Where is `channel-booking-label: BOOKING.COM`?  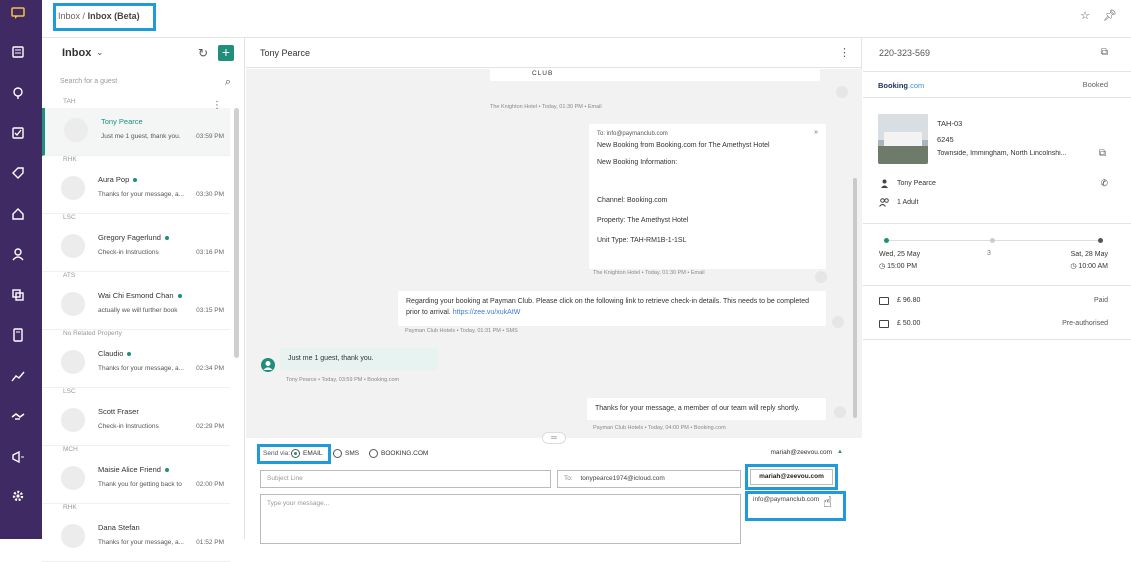 channel-booking-label: BOOKING.COM is located at coordinates (404, 453).